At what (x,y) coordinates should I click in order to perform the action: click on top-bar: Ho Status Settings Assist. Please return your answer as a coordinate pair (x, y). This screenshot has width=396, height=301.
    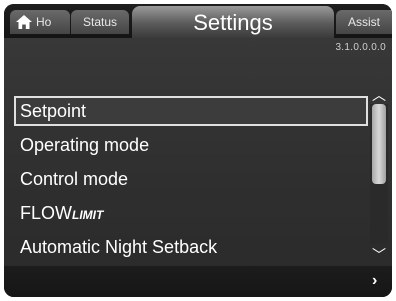
    Looking at the image, I should click on (198, 21).